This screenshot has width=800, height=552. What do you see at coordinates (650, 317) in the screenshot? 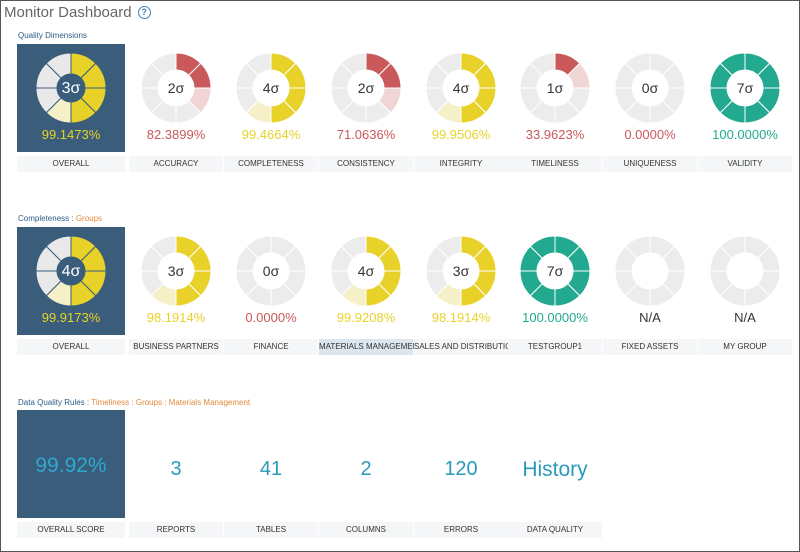
I see `completeness-pct-6: N/A` at bounding box center [650, 317].